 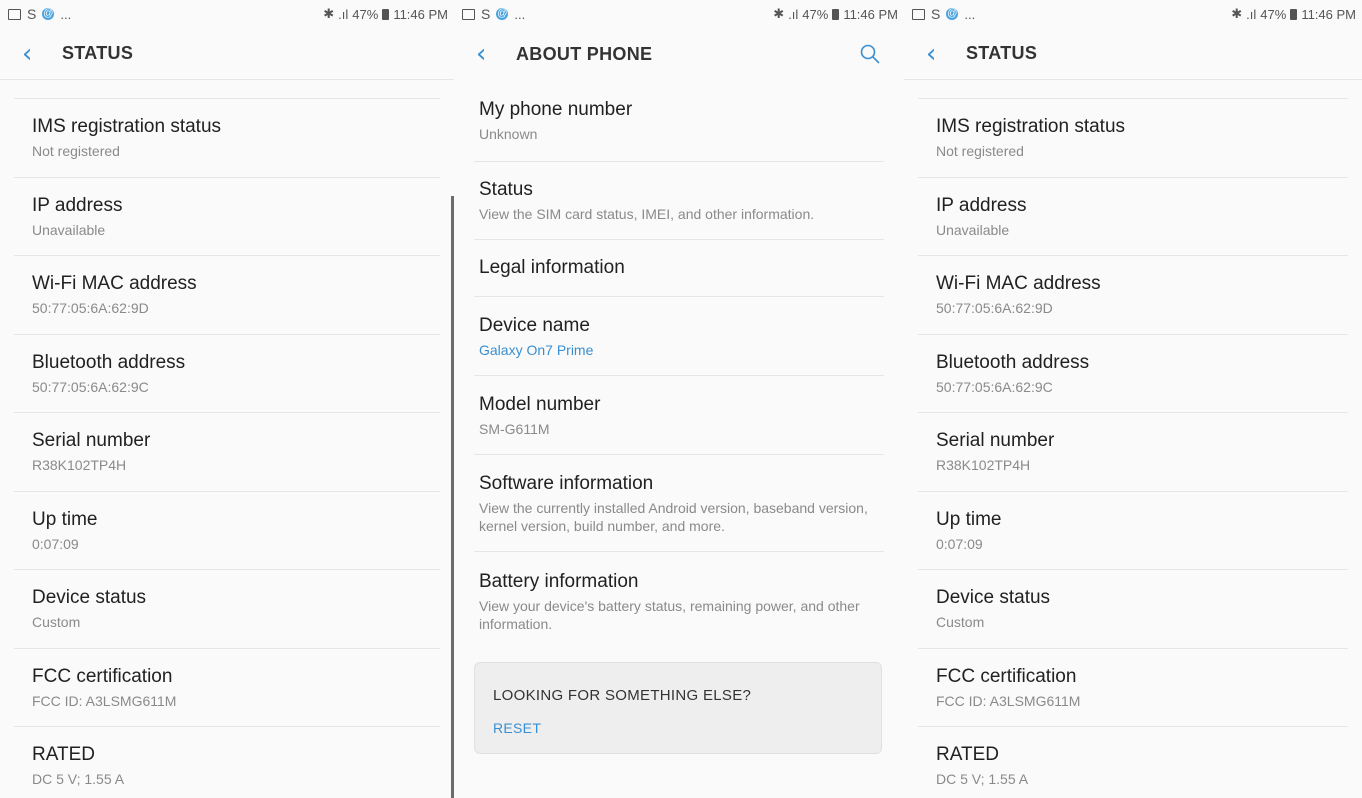 What do you see at coordinates (79, 465) in the screenshot?
I see `item-value: R38K102TP4H` at bounding box center [79, 465].